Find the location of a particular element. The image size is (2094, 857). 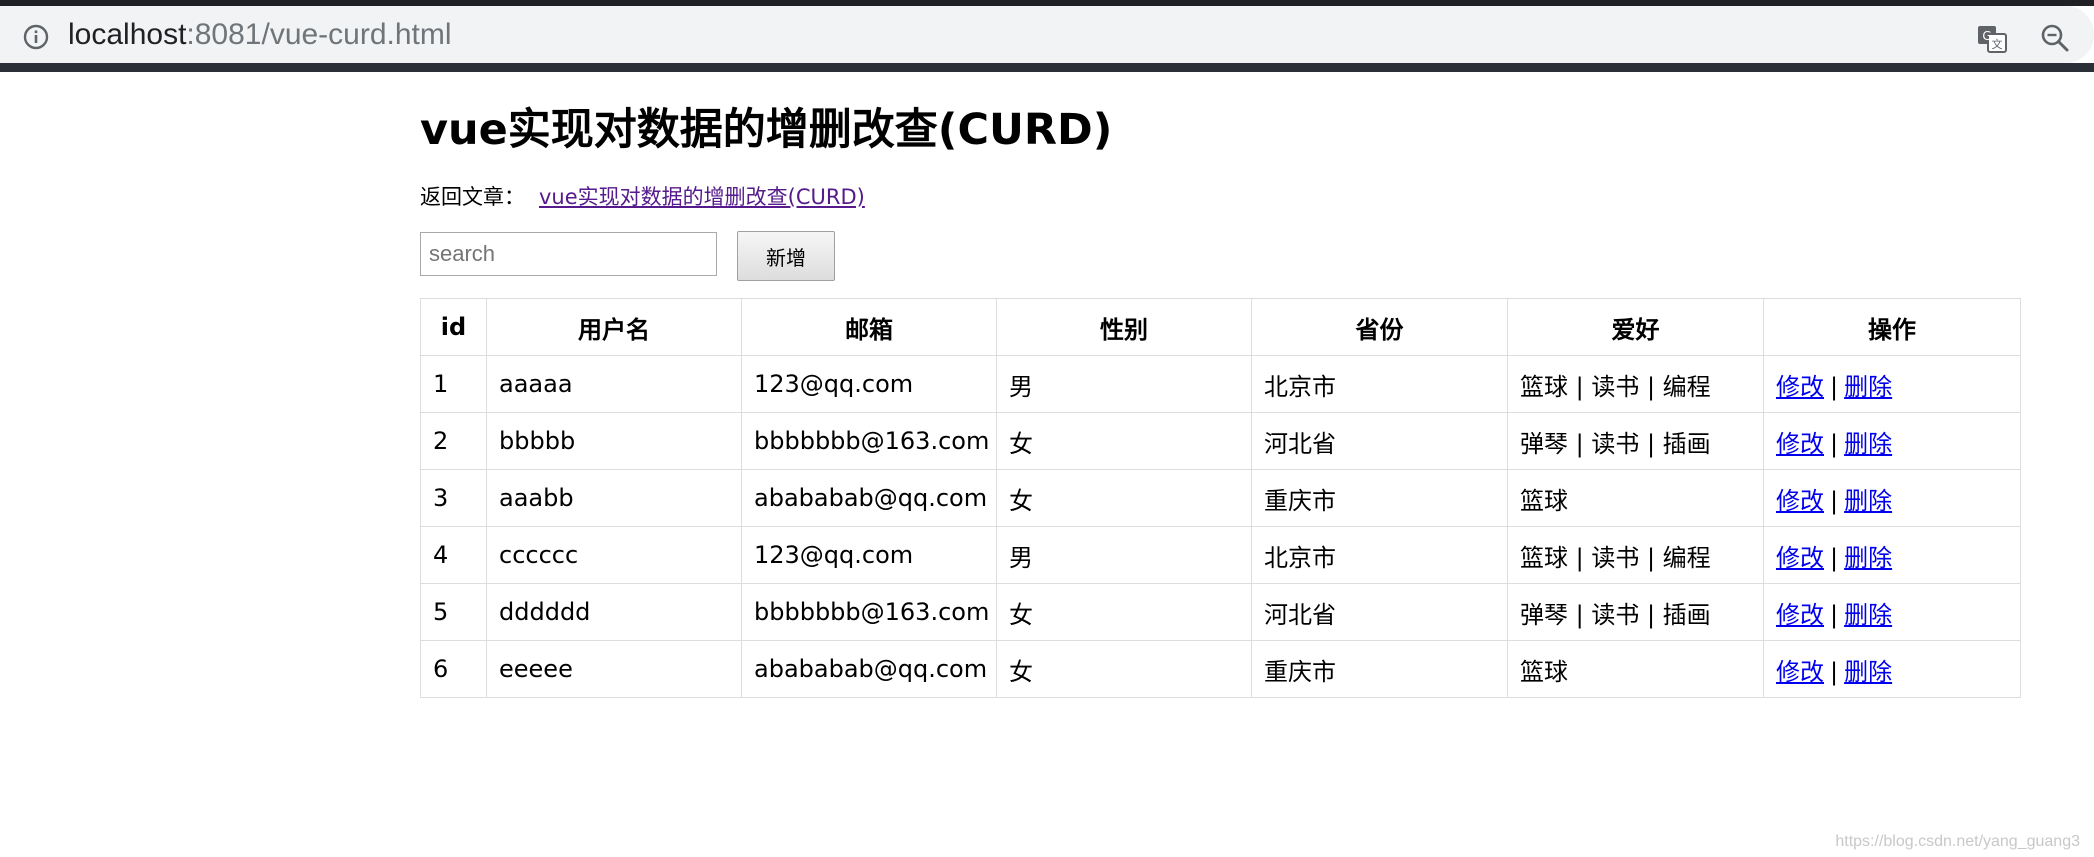

table-row: 6 eeeee abababab@qq.com 女重庆市 篮球 修改 | 删除 is located at coordinates (1220, 669).